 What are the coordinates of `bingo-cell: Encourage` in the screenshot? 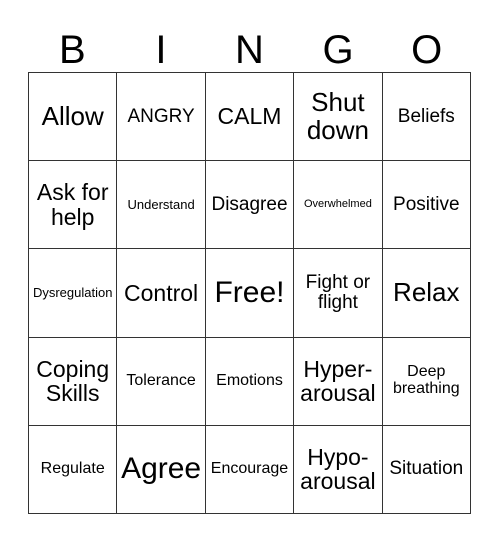 It's located at (250, 469).